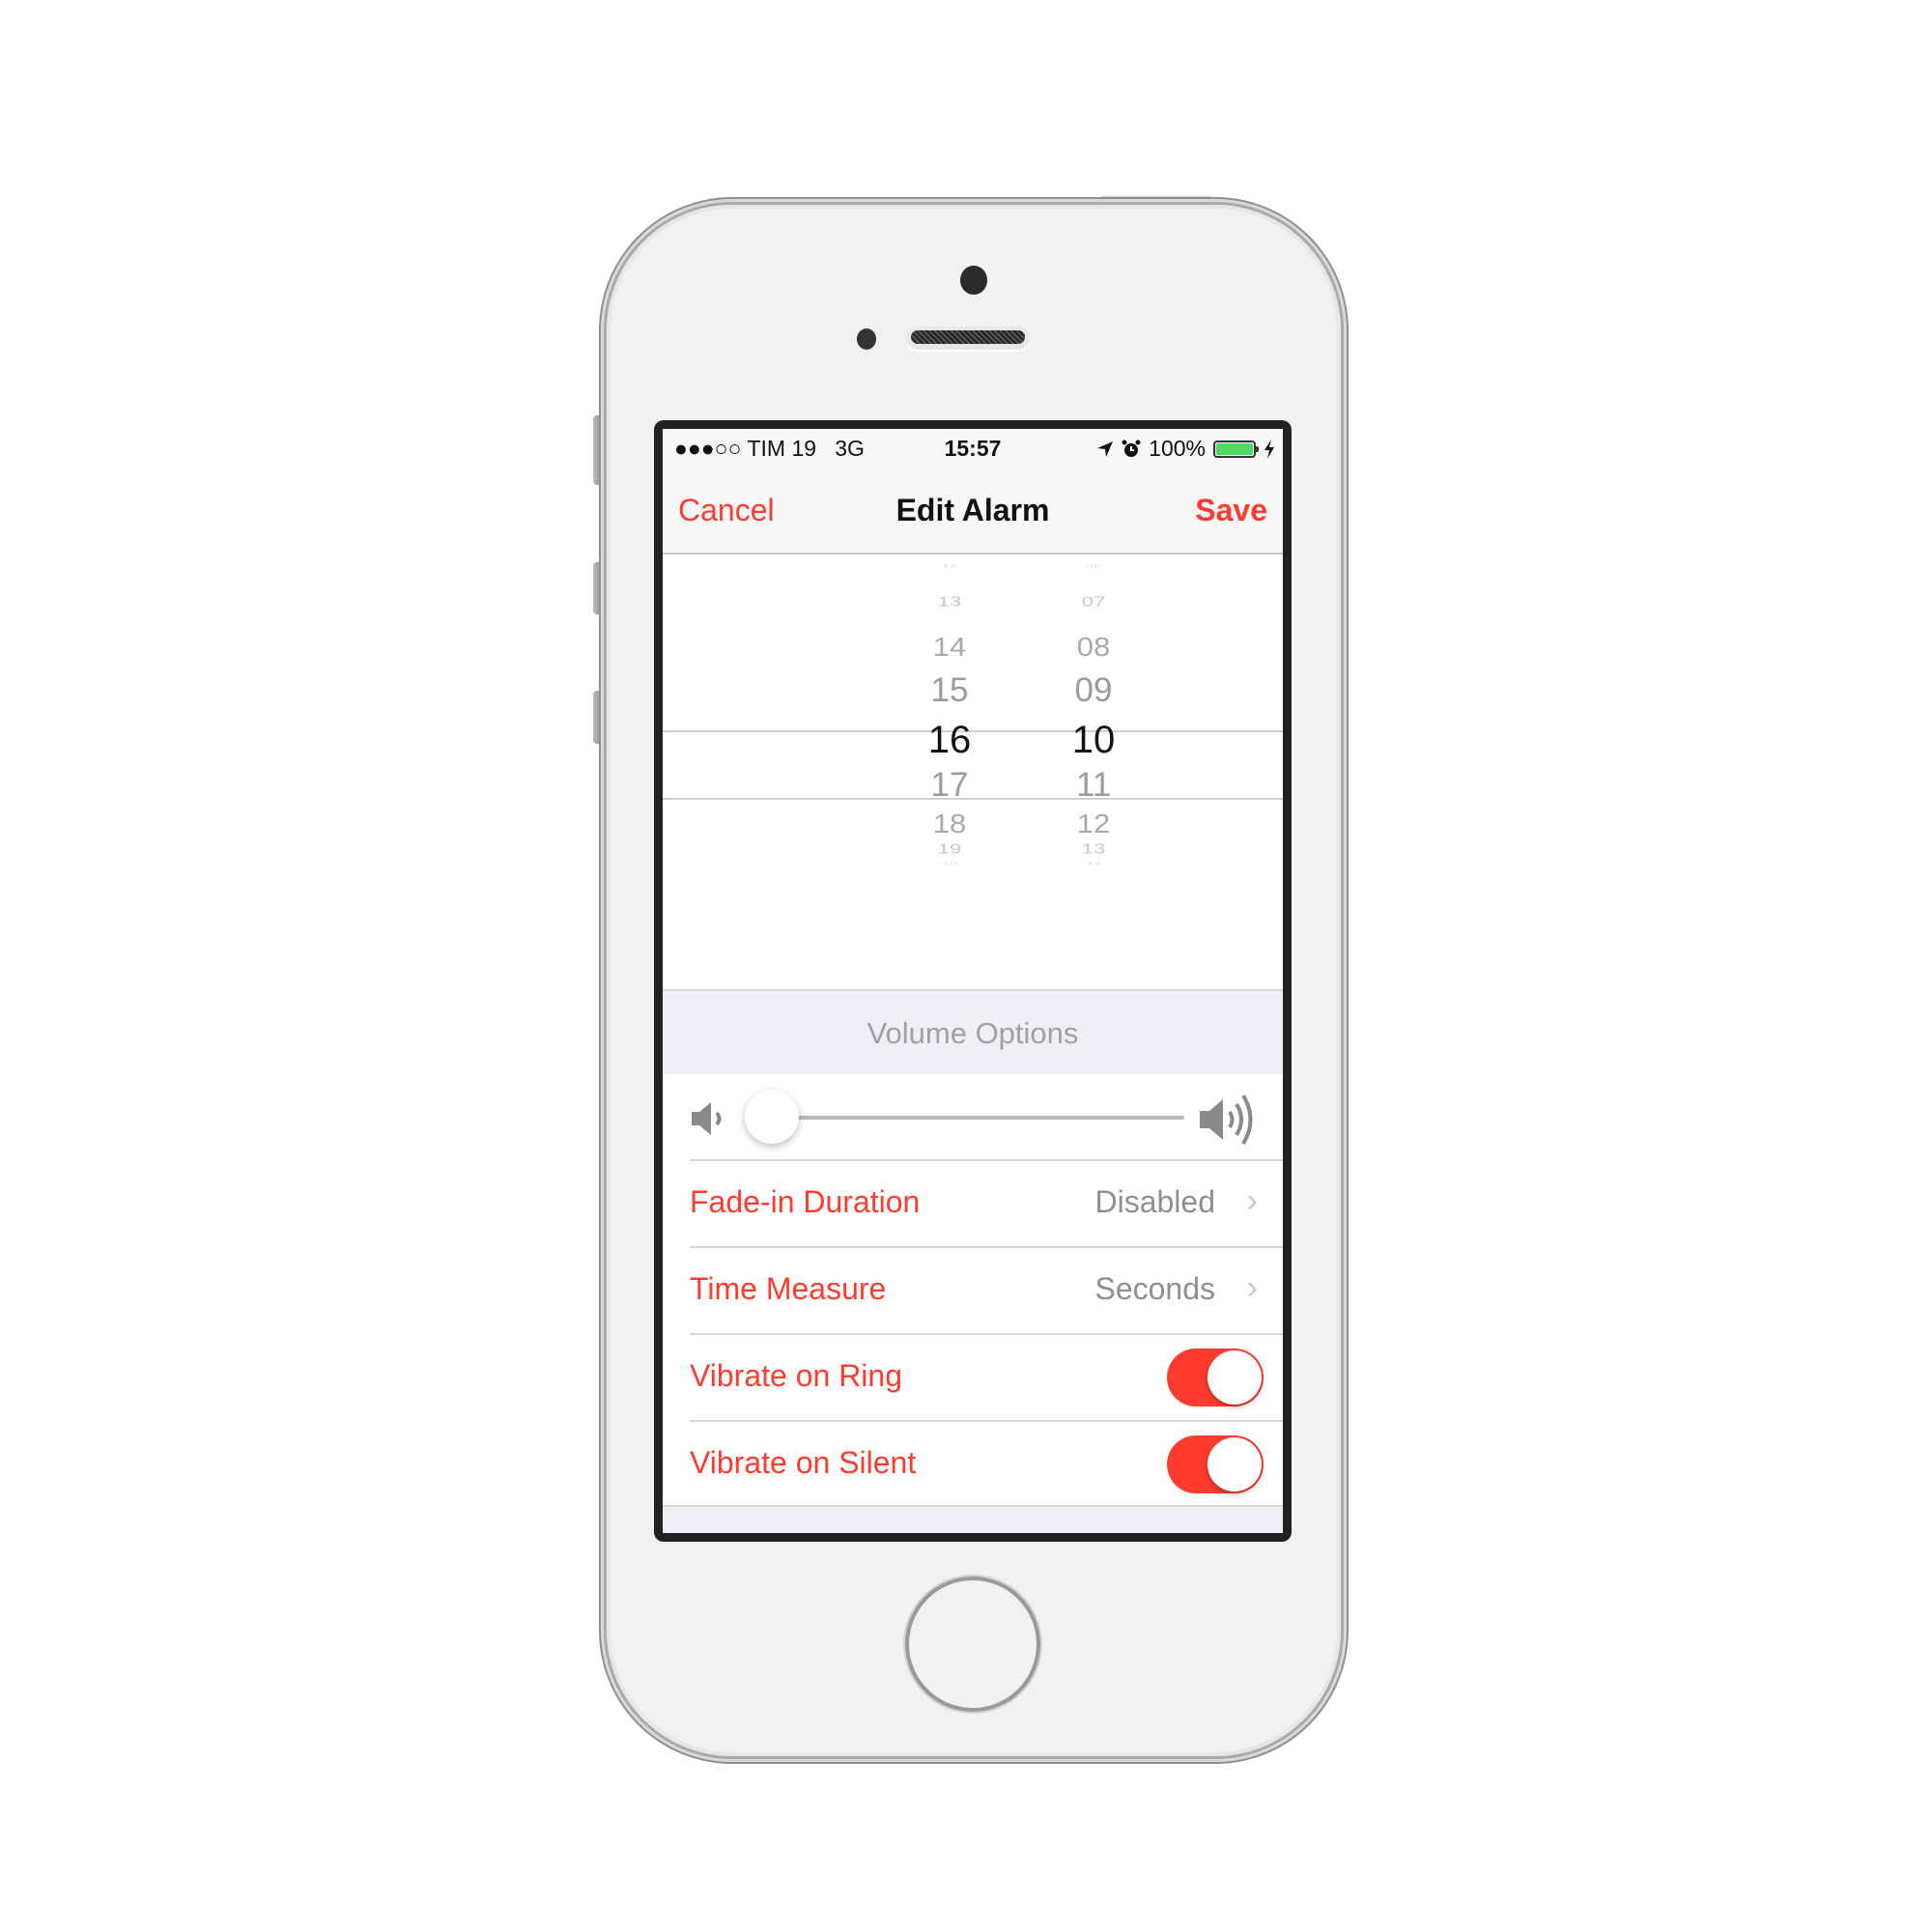 Image resolution: width=1932 pixels, height=1932 pixels. I want to click on picker-value: 07, so click(1093, 602).